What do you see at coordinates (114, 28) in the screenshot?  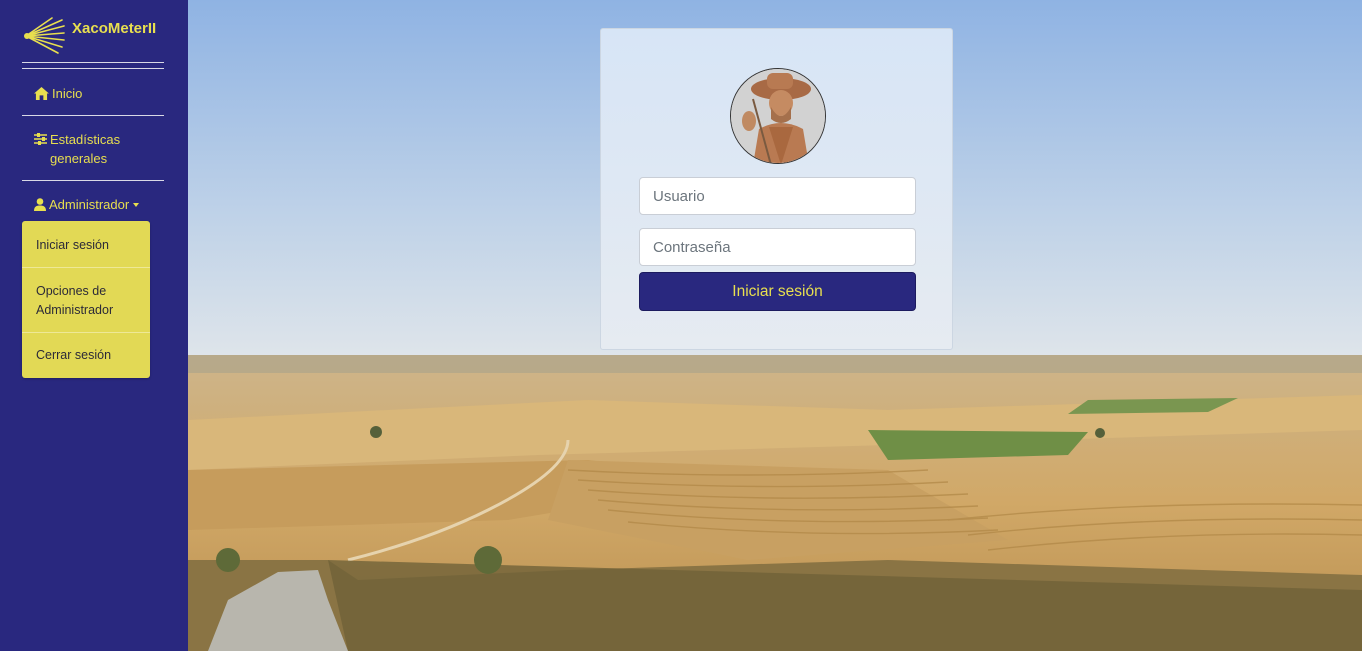 I see `brand-name: XacoMeterII` at bounding box center [114, 28].